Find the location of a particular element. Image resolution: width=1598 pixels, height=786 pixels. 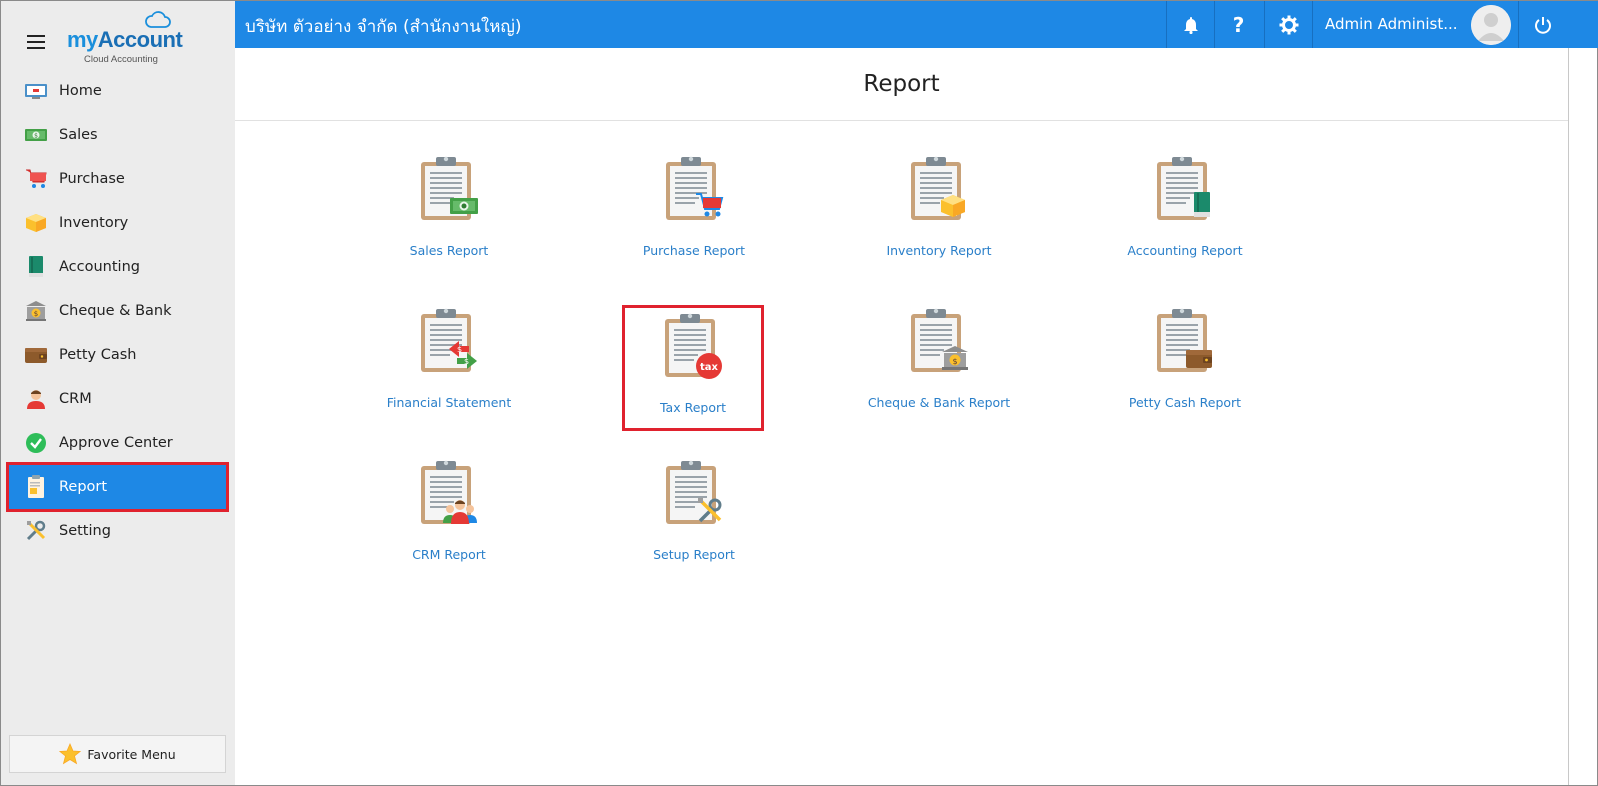

clipboard-cart-icon is located at coordinates (694, 190).